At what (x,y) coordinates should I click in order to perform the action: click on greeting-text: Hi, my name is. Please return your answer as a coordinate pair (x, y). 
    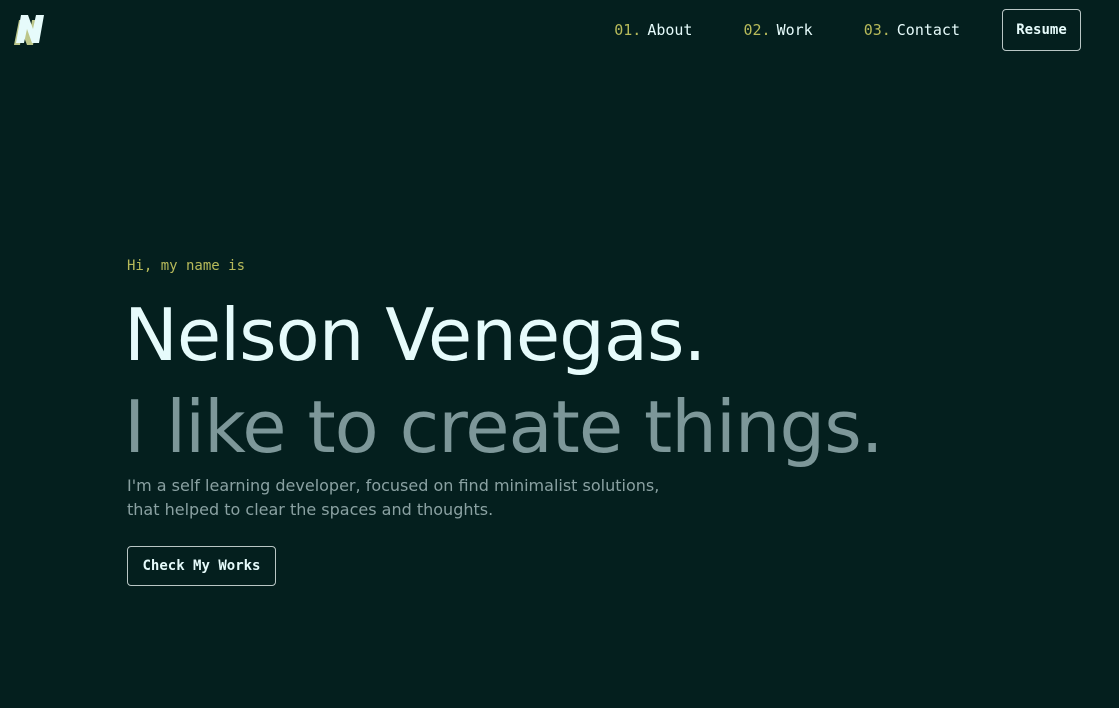
    Looking at the image, I should click on (186, 266).